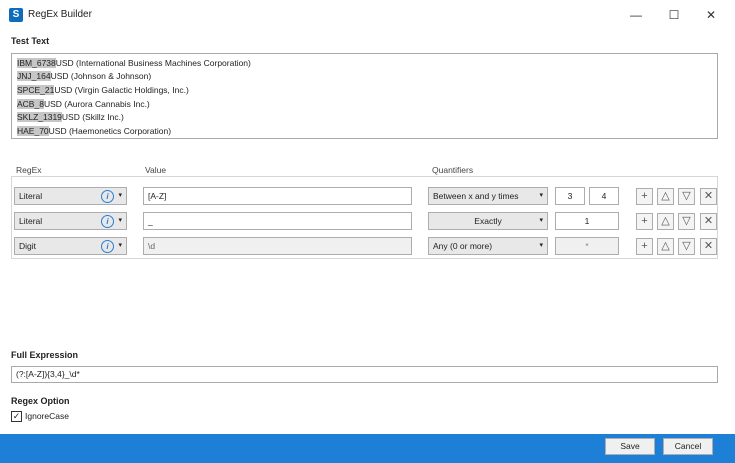 The width and height of the screenshot is (735, 463). I want to click on quantifier-count-input: 1, so click(587, 221).